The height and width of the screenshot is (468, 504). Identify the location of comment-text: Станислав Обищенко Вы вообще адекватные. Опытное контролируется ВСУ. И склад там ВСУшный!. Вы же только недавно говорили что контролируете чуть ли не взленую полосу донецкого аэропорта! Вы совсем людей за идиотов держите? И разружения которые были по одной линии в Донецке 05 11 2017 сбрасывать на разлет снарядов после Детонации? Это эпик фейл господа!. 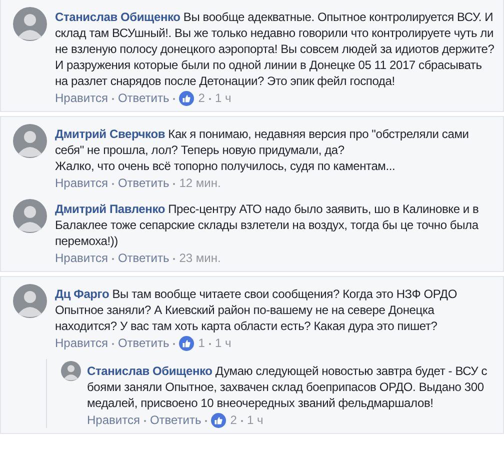
(275, 49).